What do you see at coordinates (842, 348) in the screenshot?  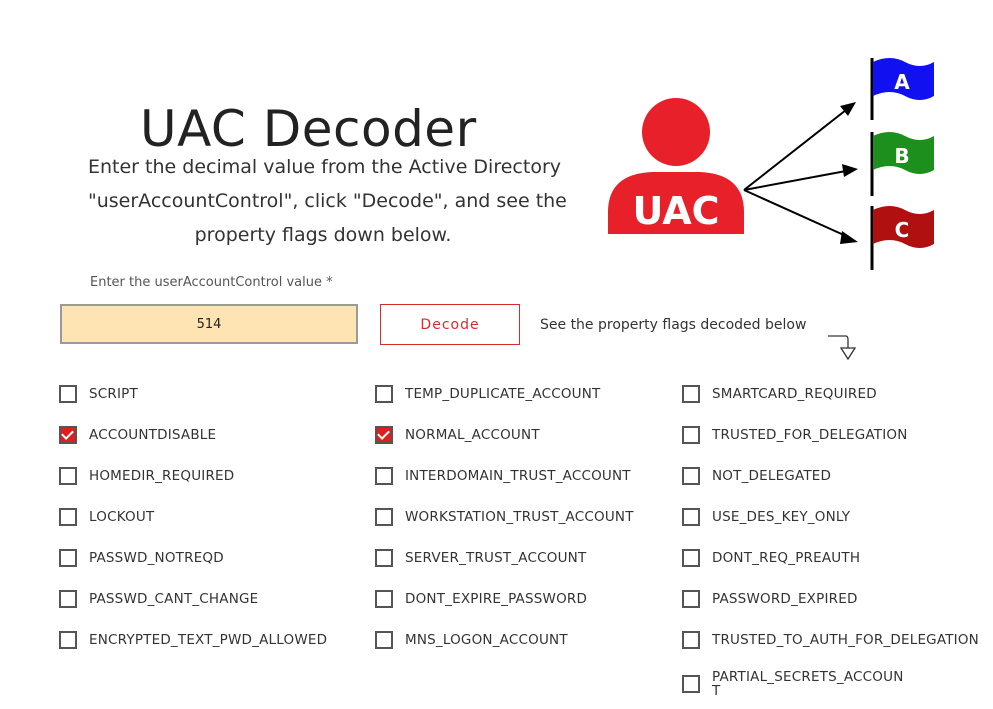 I see `down-arrow-icon` at bounding box center [842, 348].